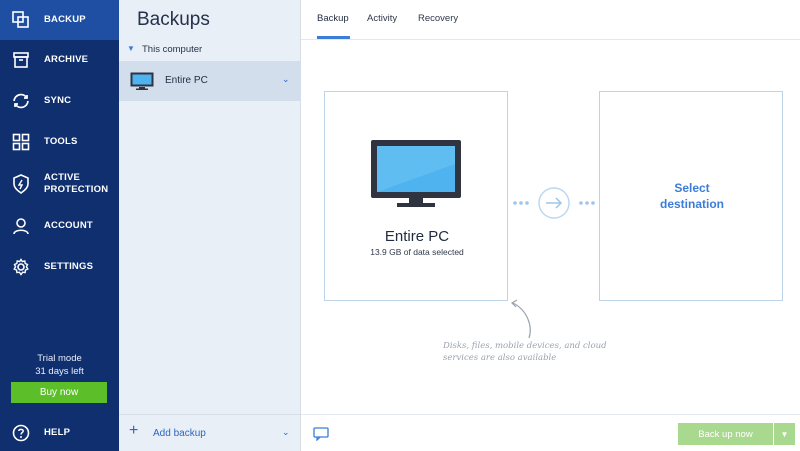 The height and width of the screenshot is (451, 800). I want to click on plus-icon: +, so click(134, 430).